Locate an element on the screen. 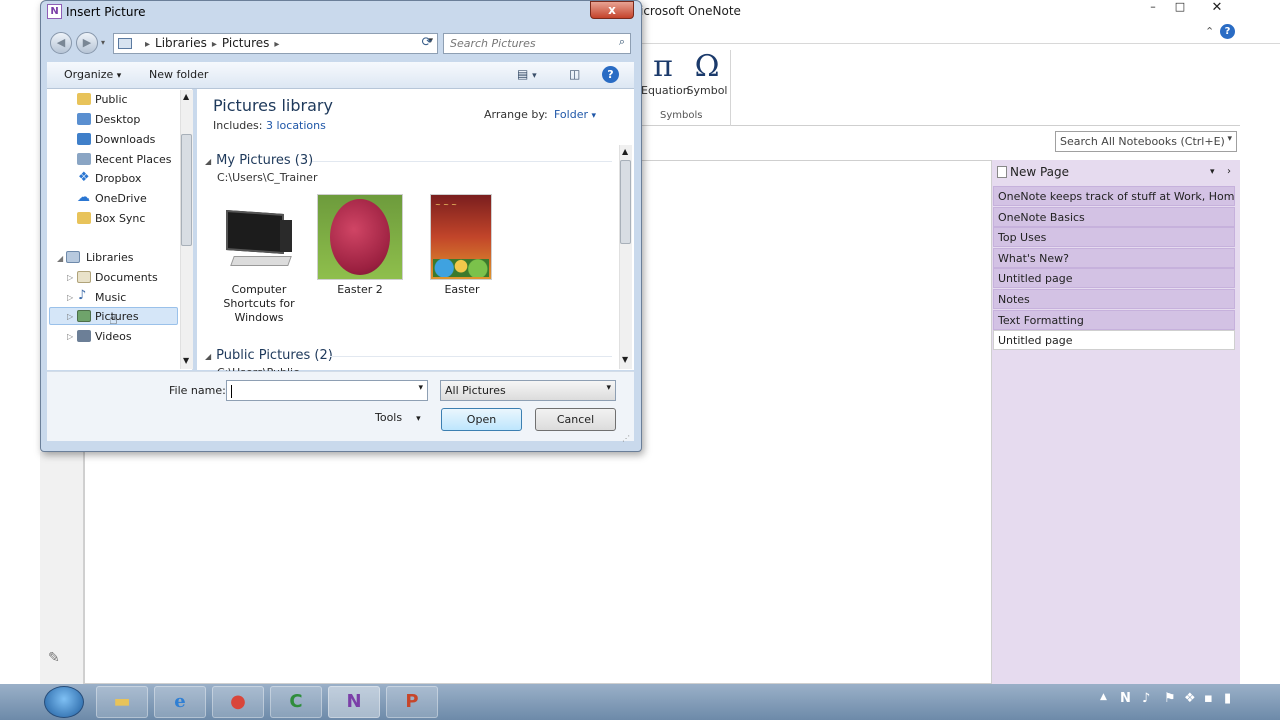  search-pictures-input: Search Pictures ⌕ is located at coordinates (537, 43).